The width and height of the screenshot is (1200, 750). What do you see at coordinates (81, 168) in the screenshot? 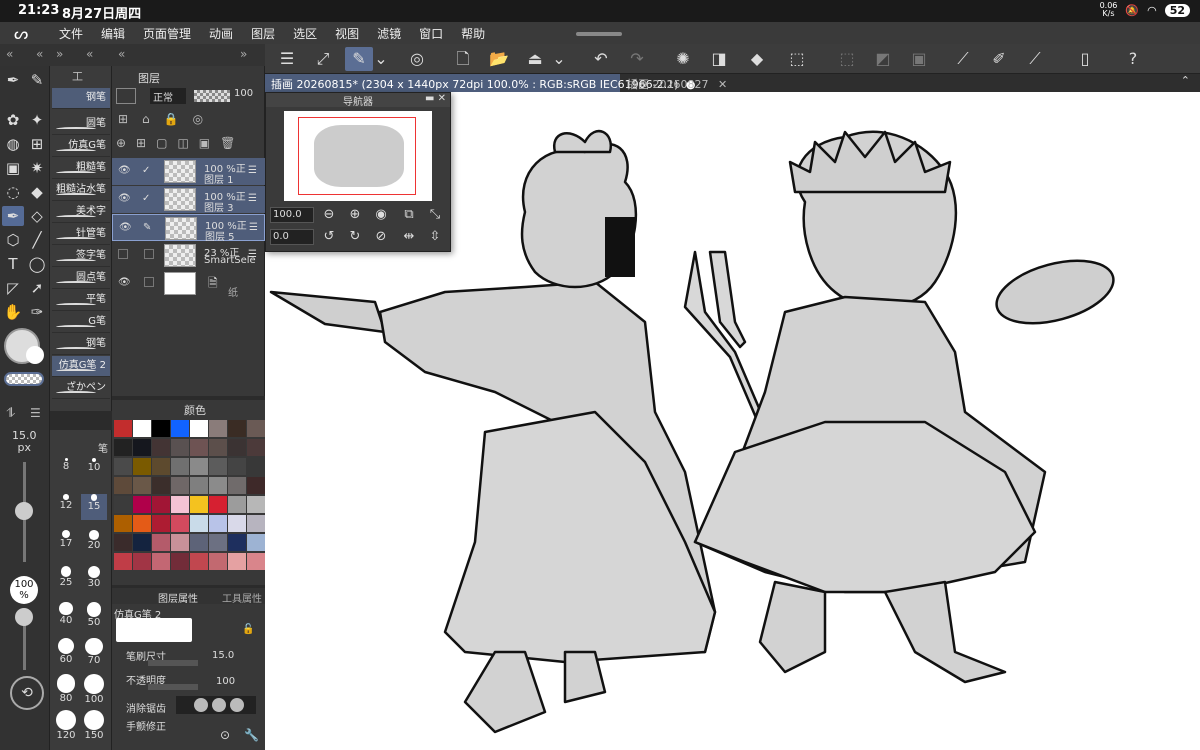
I see `brush-item: 粗糙笔` at bounding box center [81, 168].